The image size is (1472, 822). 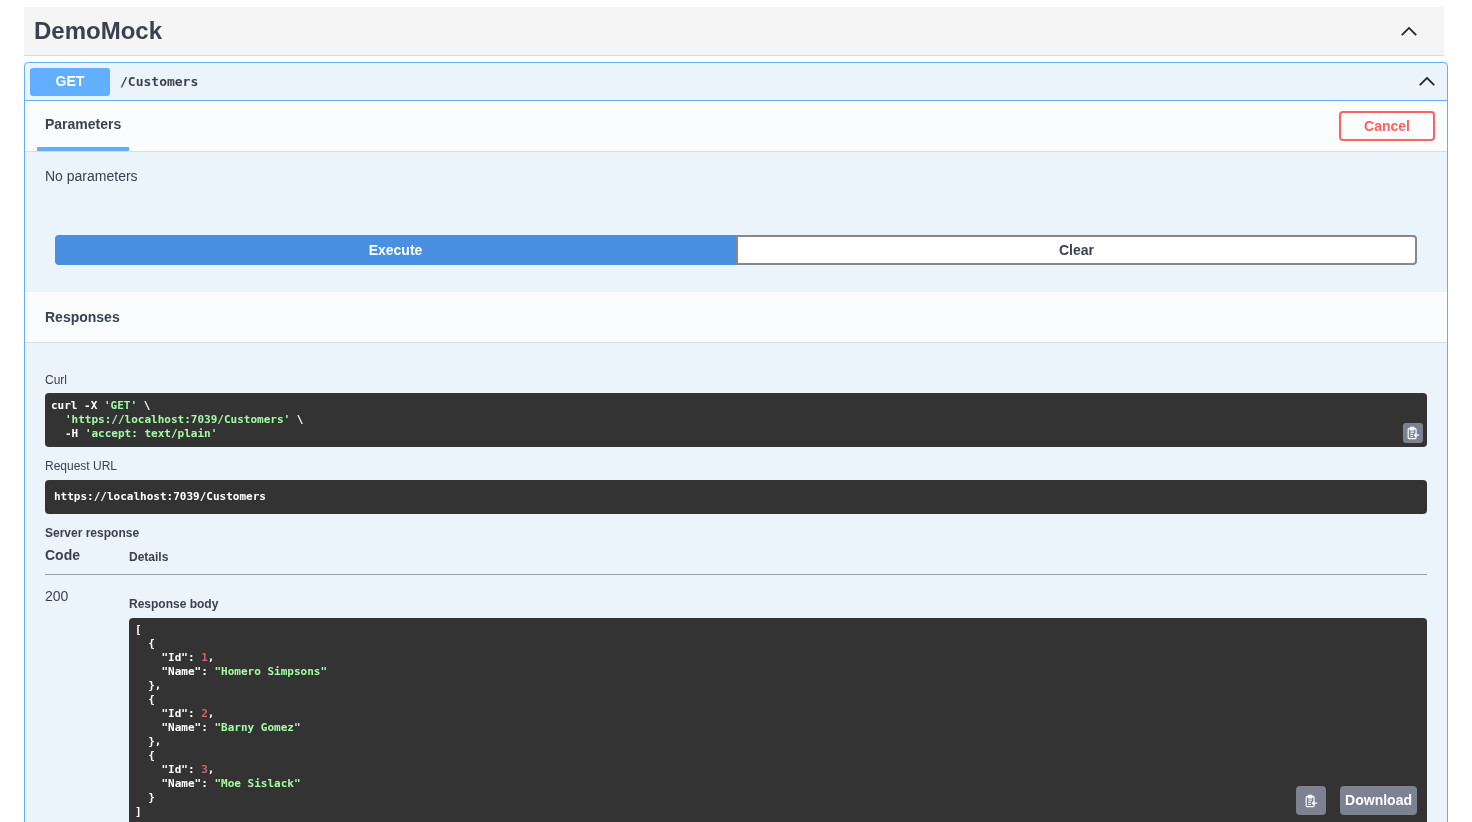 I want to click on response-body: [ { "Id": 1, "Name": "Homero Simpsons" }, { "Id": 2, "Name": "Barny Gomez" }, { "Id": 3, "Name": "Moe Sislack" } ], so click(x=231, y=721).